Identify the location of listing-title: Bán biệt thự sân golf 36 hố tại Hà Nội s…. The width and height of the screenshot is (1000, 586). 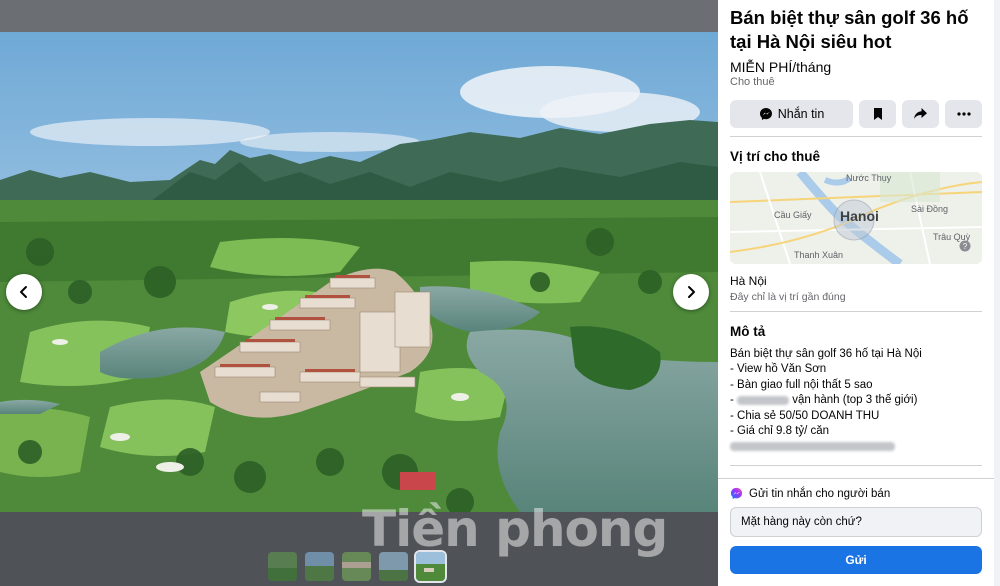
(849, 29).